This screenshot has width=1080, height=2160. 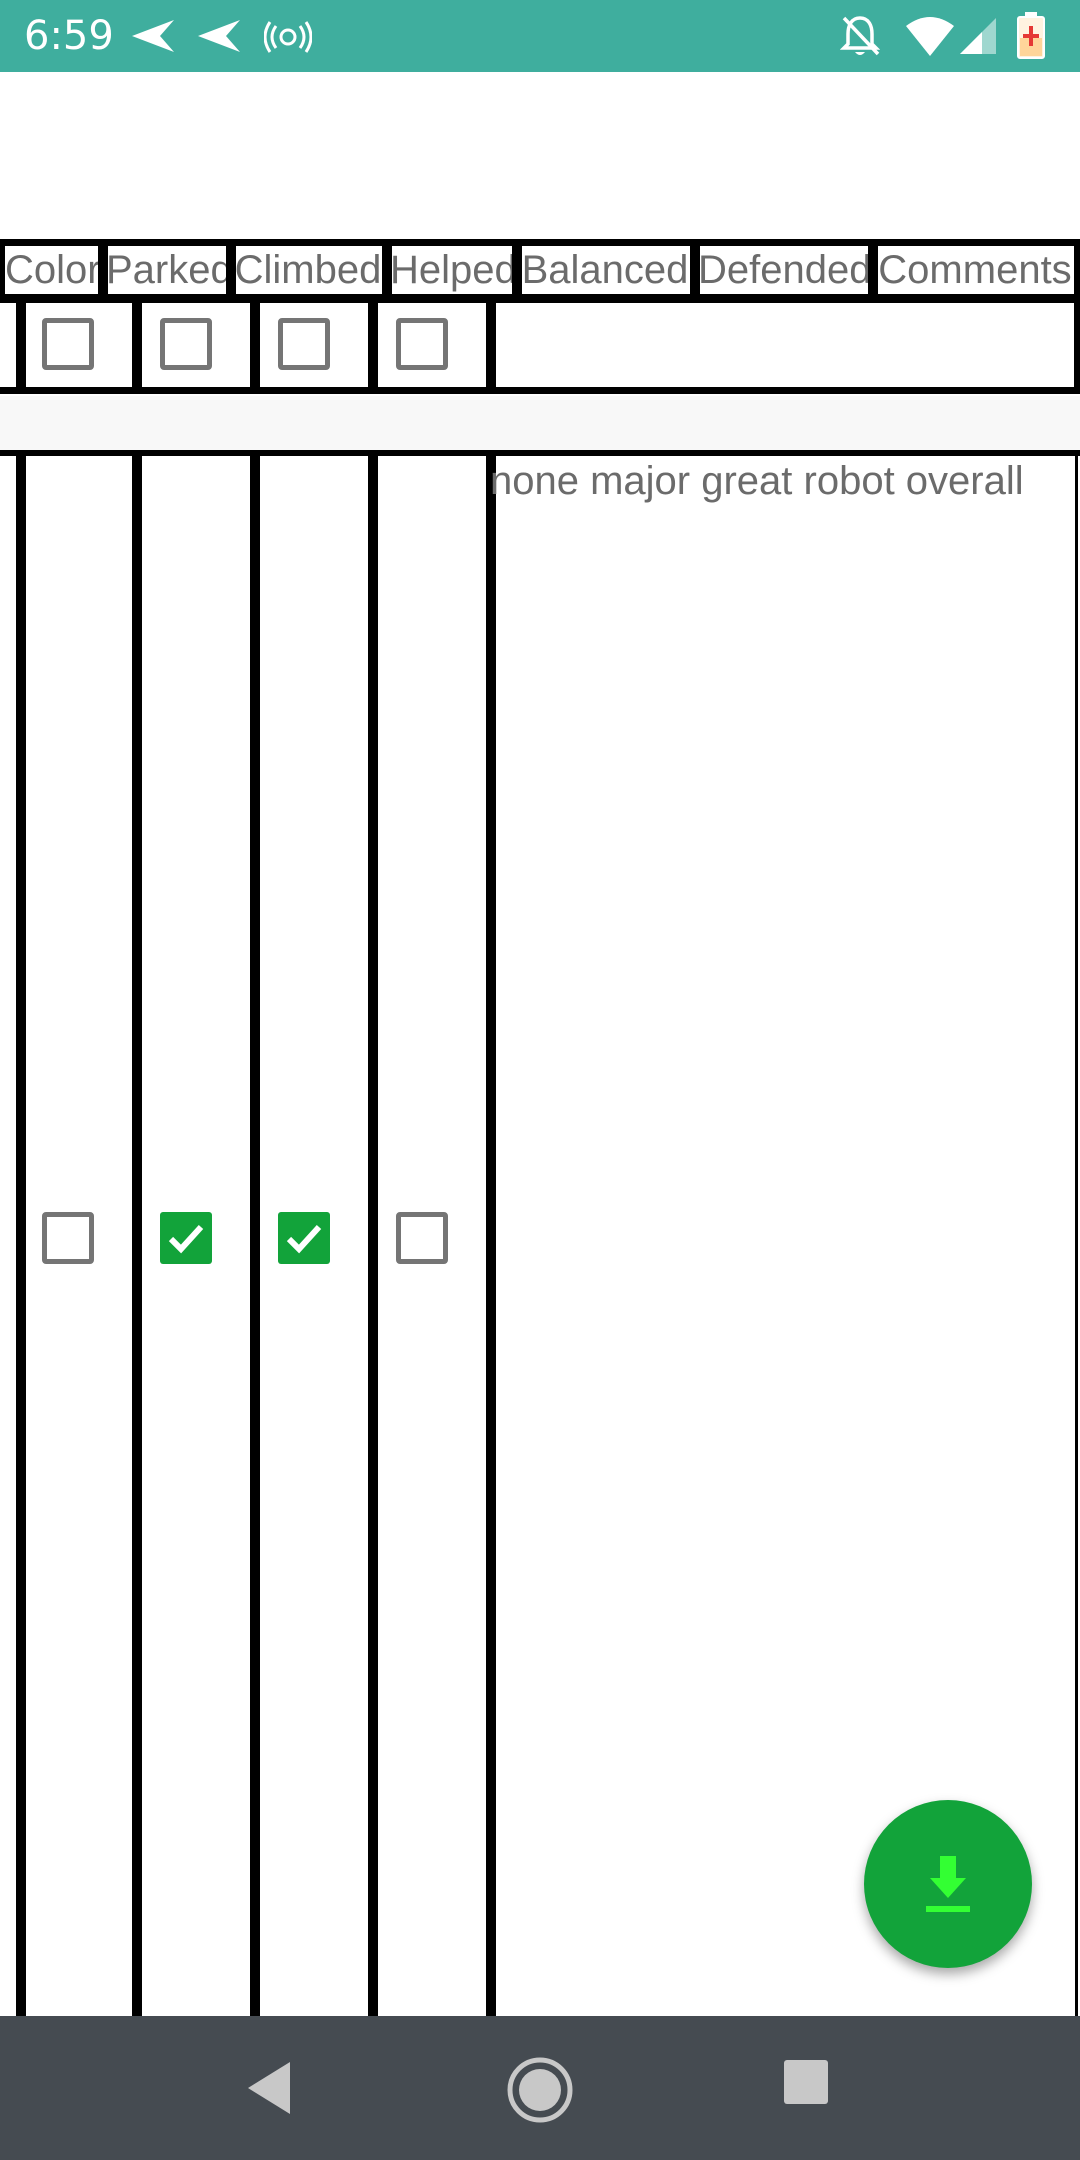 I want to click on header-comments: Comments, so click(x=975, y=270).